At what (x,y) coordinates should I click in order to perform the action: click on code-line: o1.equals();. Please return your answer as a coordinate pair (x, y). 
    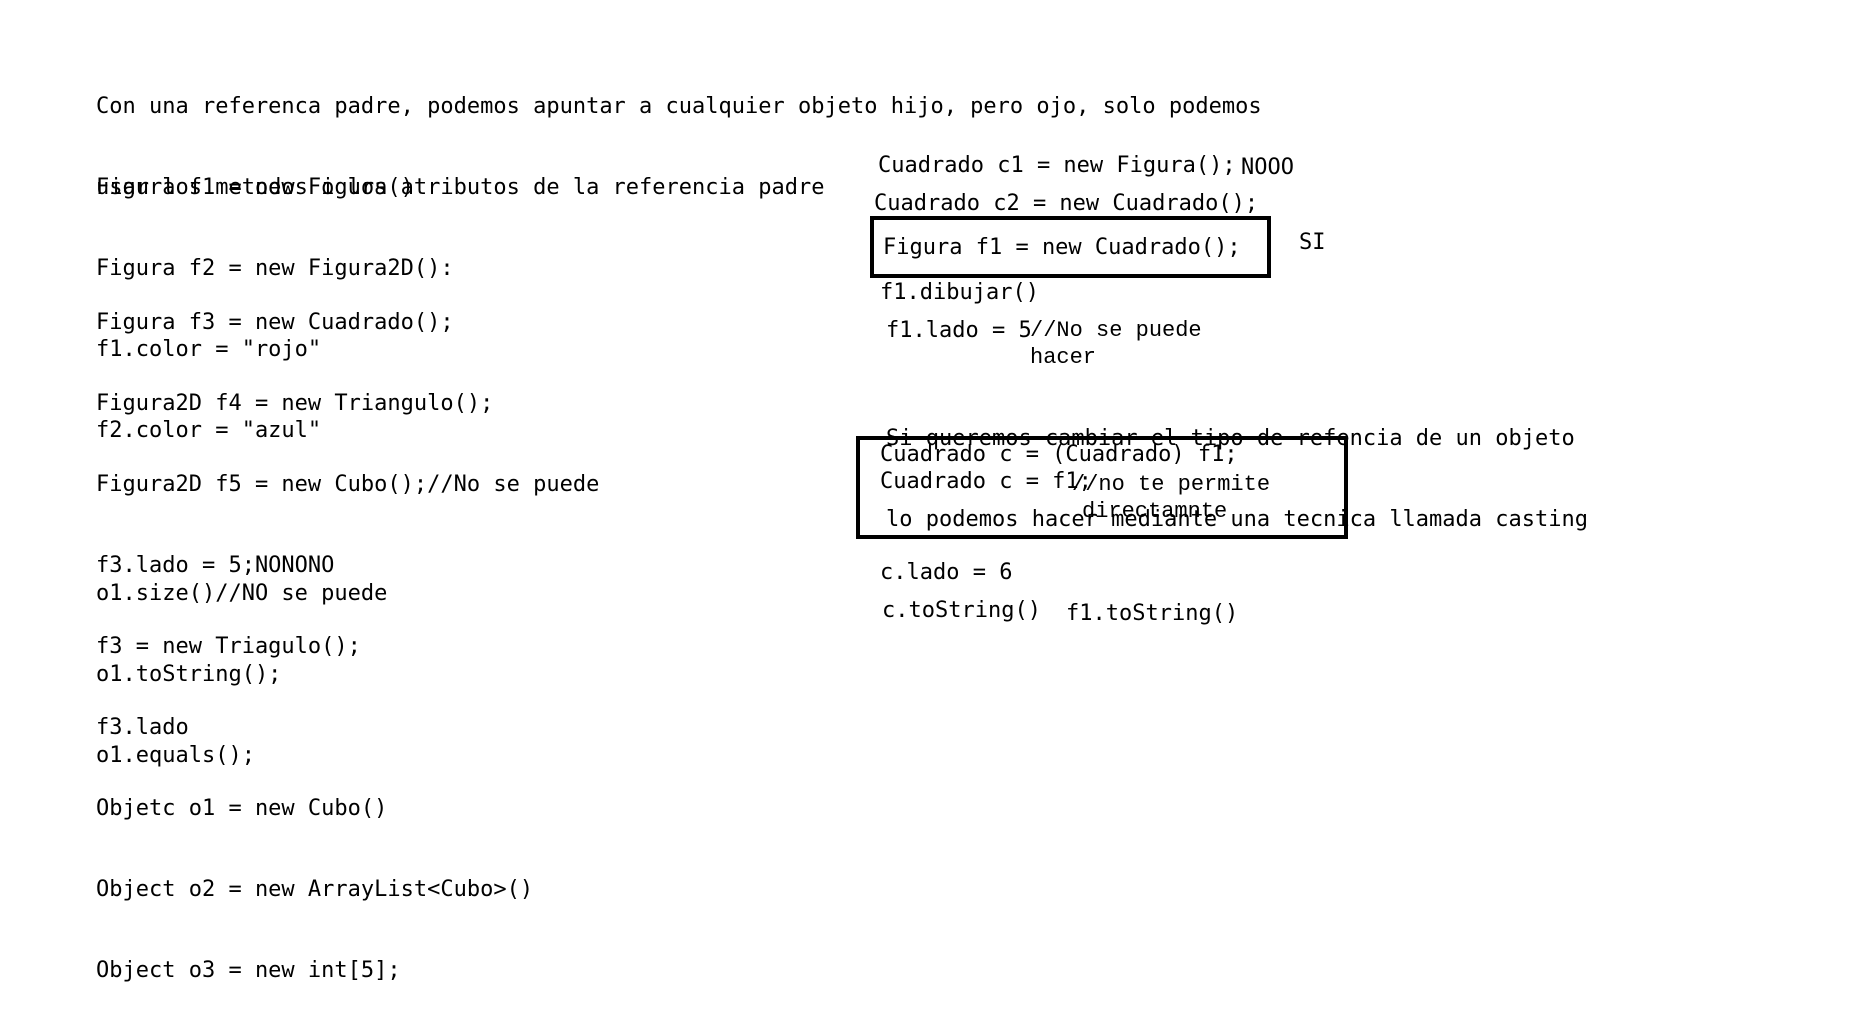
    Looking at the image, I should click on (175, 755).